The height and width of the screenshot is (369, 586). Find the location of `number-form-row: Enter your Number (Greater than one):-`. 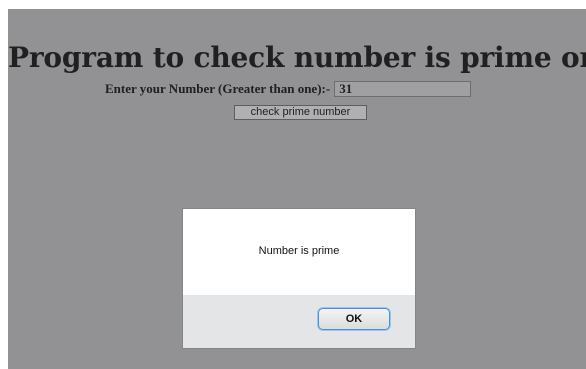

number-form-row: Enter your Number (Greater than one):- is located at coordinates (288, 89).